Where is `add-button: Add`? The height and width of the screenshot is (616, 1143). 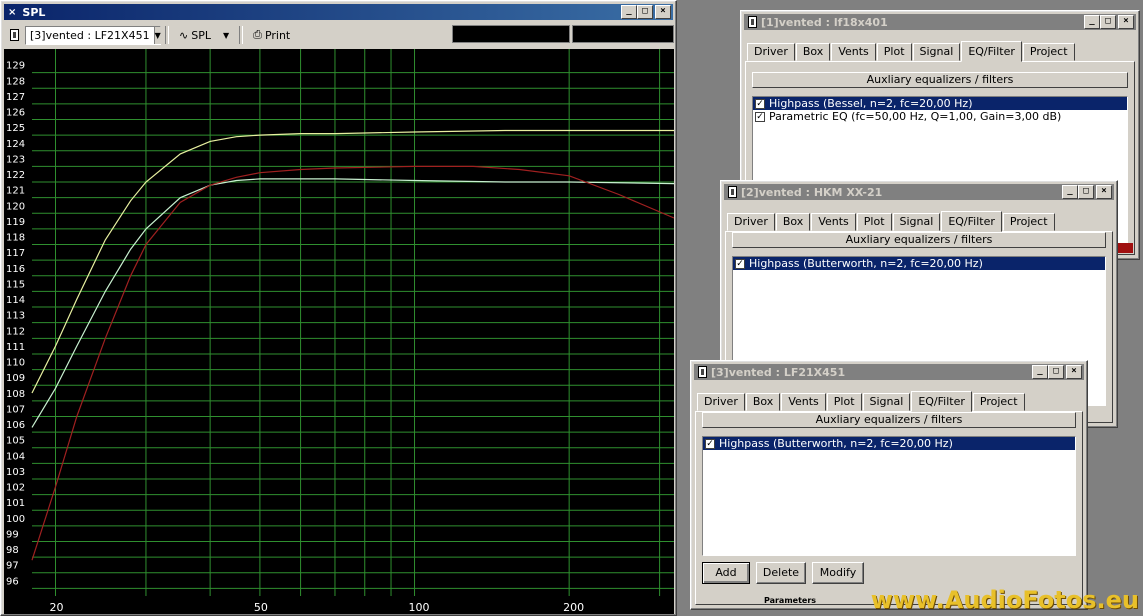
add-button: Add is located at coordinates (726, 573).